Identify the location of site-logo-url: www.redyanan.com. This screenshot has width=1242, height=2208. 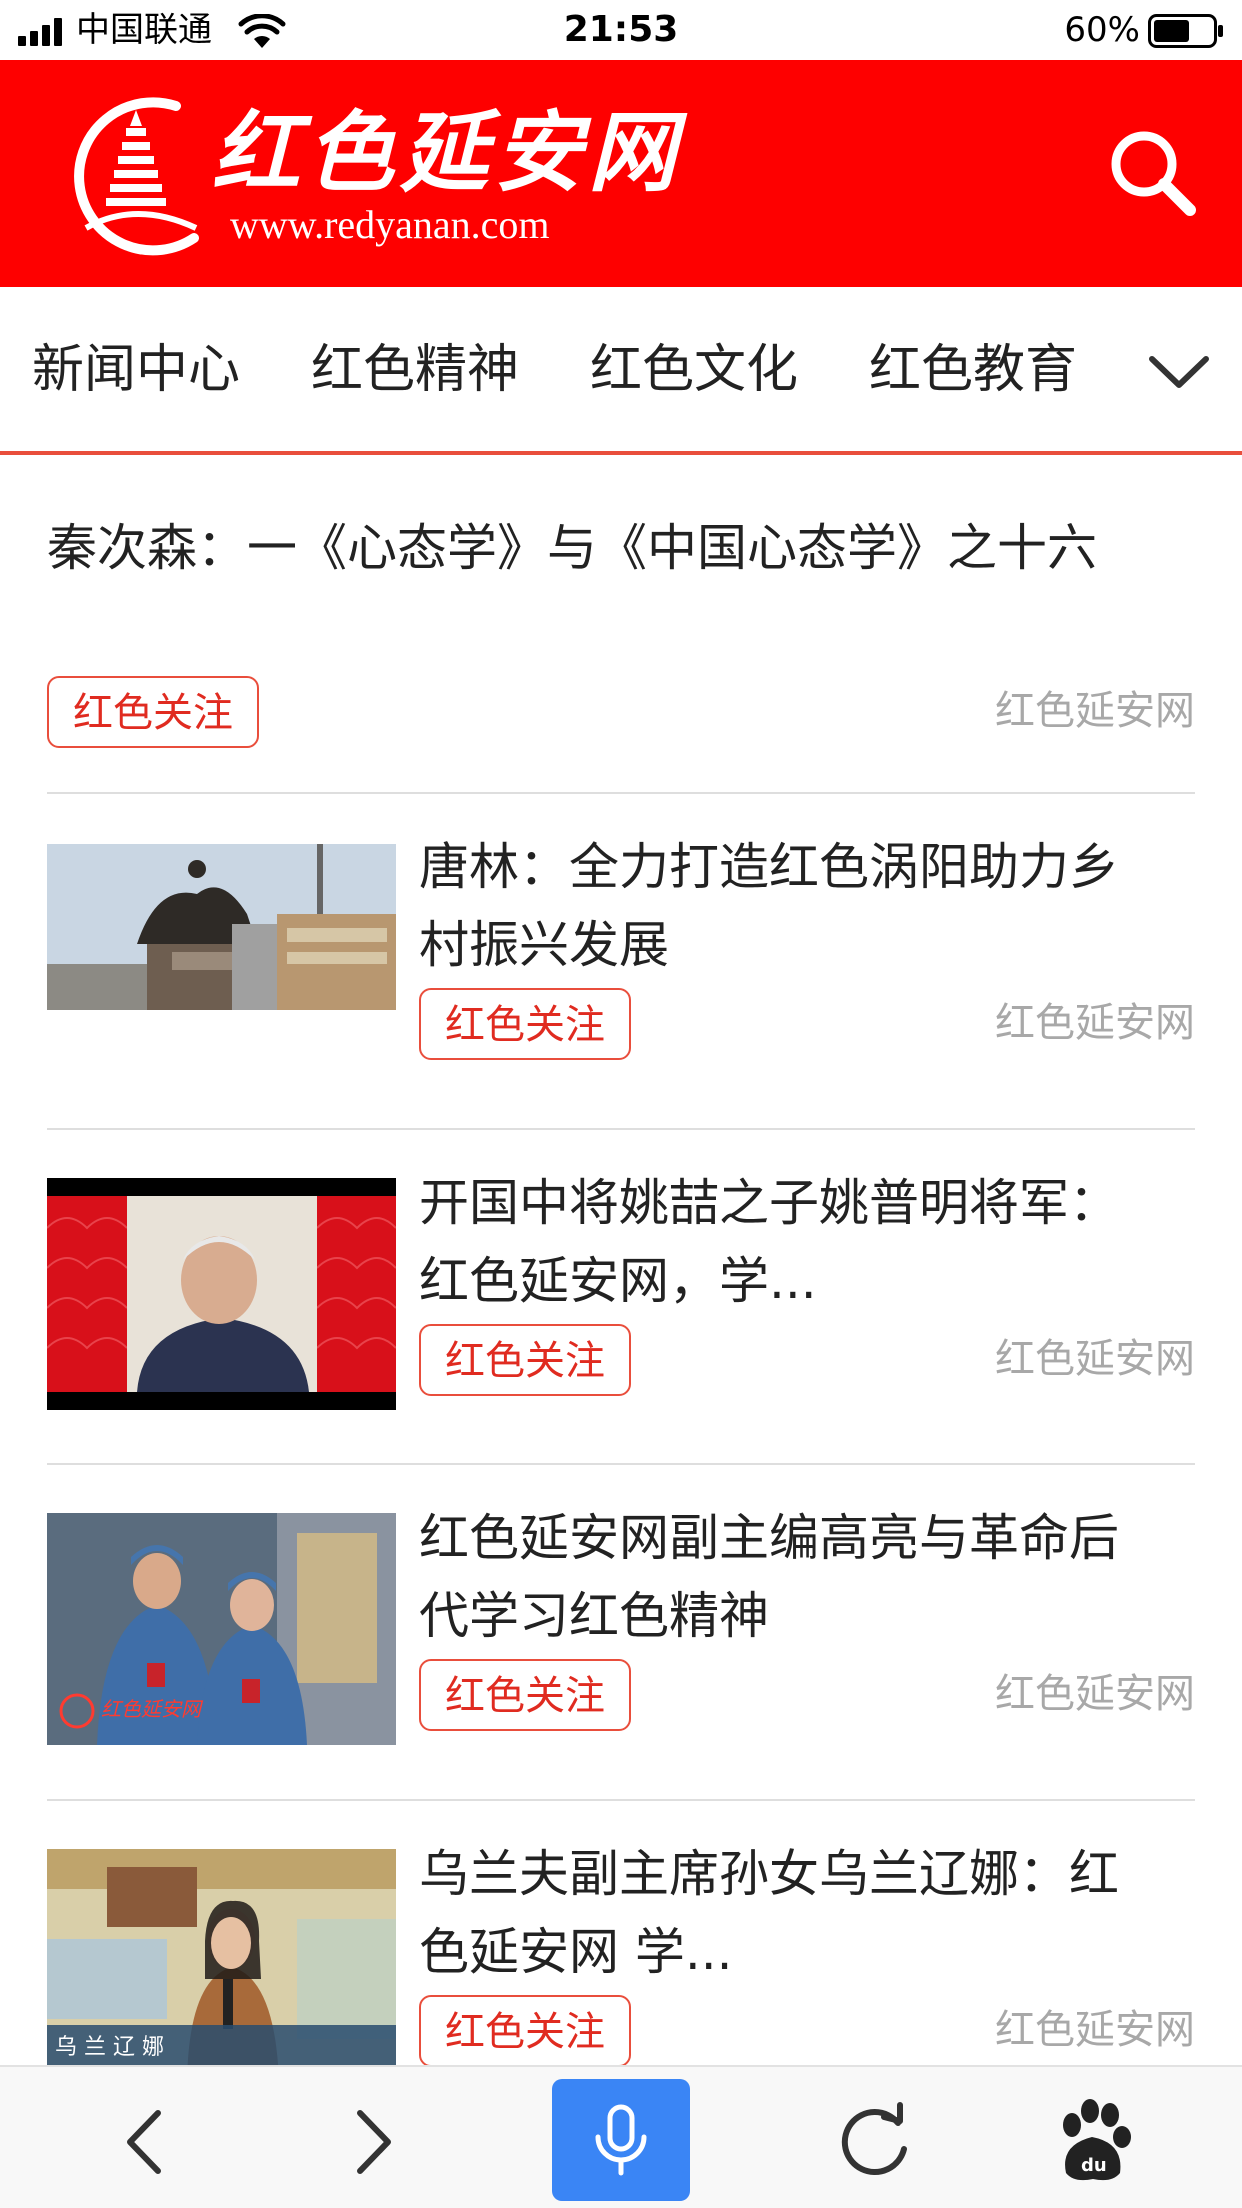
(390, 224).